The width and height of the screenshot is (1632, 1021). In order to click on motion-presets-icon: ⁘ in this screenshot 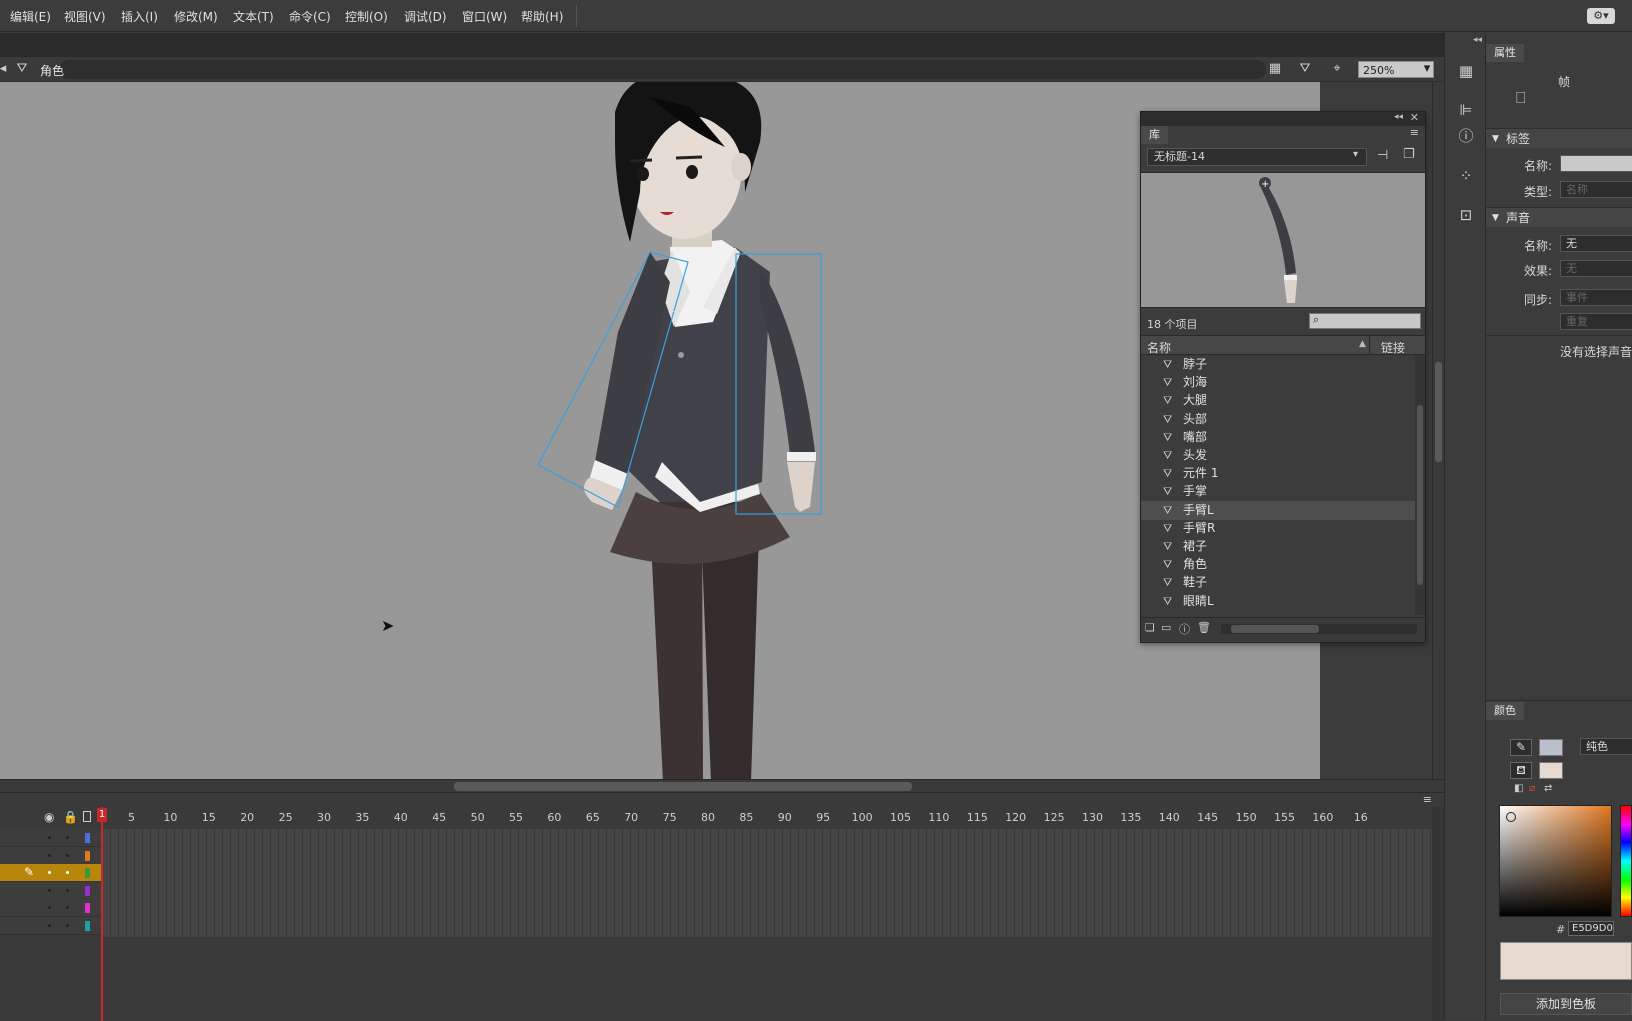, I will do `click(1466, 176)`.